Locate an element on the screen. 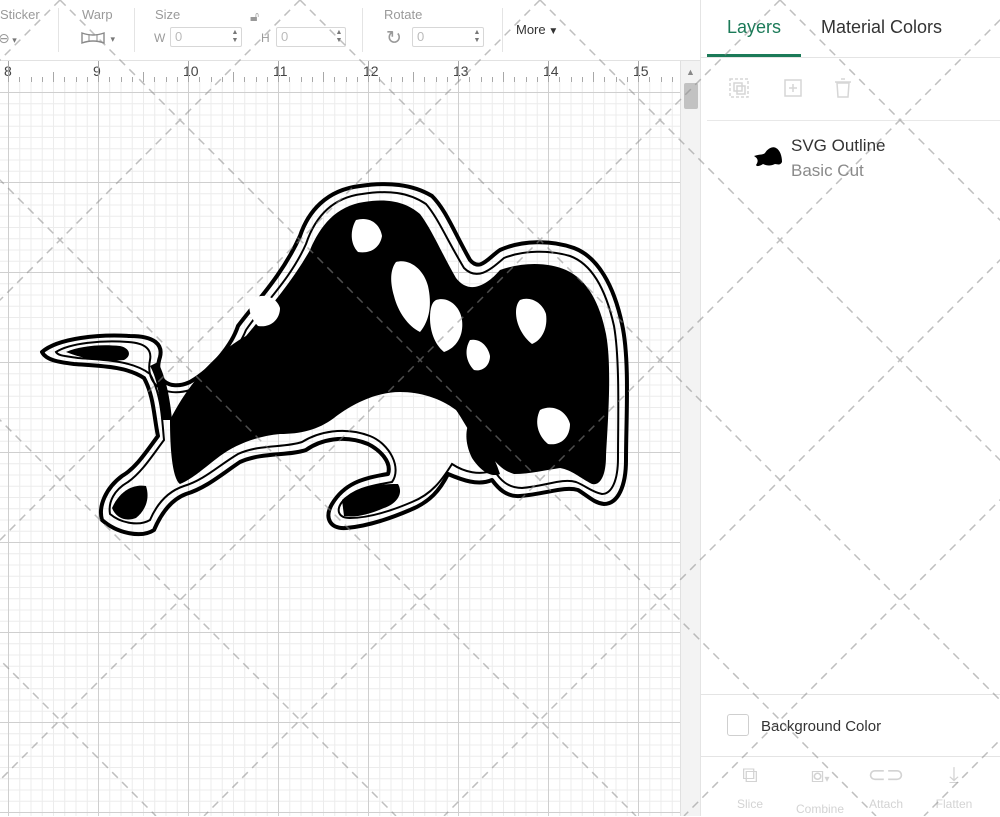 Image resolution: width=1000 pixels, height=817 pixels. warp-icon is located at coordinates (93, 38).